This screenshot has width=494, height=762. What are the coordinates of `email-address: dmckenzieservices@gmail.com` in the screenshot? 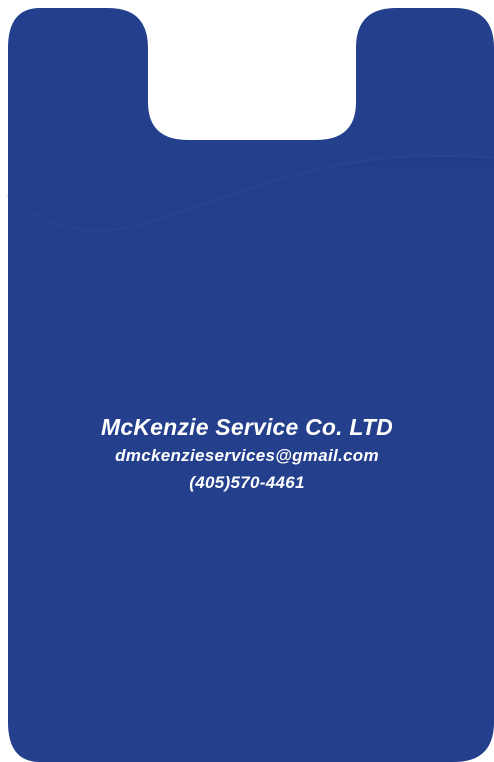 It's located at (247, 455).